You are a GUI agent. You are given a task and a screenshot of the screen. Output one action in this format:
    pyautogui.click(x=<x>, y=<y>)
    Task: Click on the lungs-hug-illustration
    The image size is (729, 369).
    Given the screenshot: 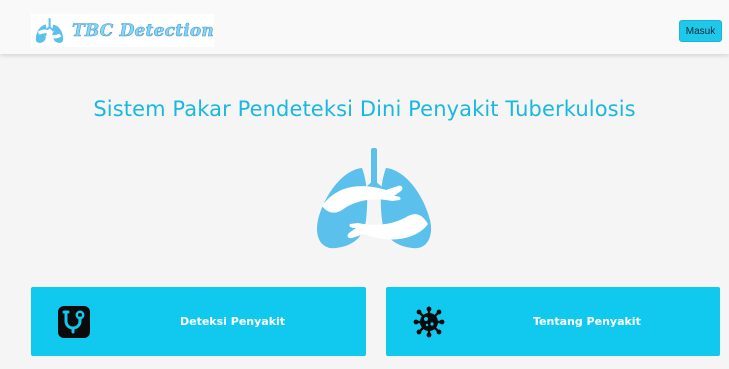 What is the action you would take?
    pyautogui.click(x=374, y=198)
    